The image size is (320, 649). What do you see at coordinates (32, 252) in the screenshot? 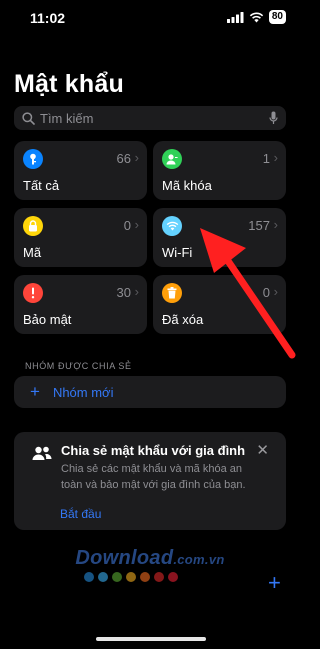
I see `tile-label: Mã` at bounding box center [32, 252].